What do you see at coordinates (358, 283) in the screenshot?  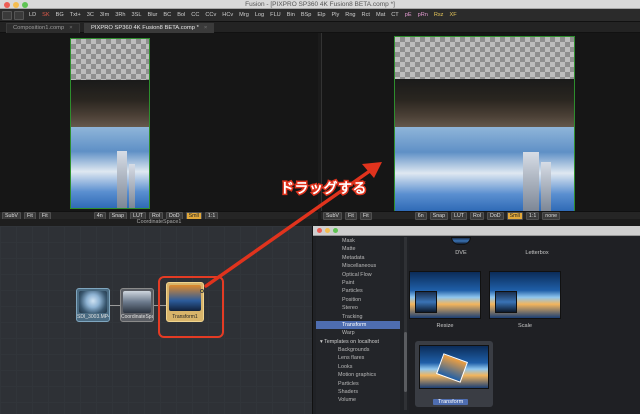 I see `list-item: Paint` at bounding box center [358, 283].